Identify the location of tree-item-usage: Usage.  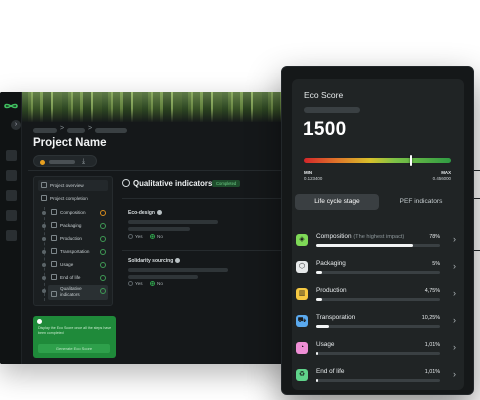
(78, 264).